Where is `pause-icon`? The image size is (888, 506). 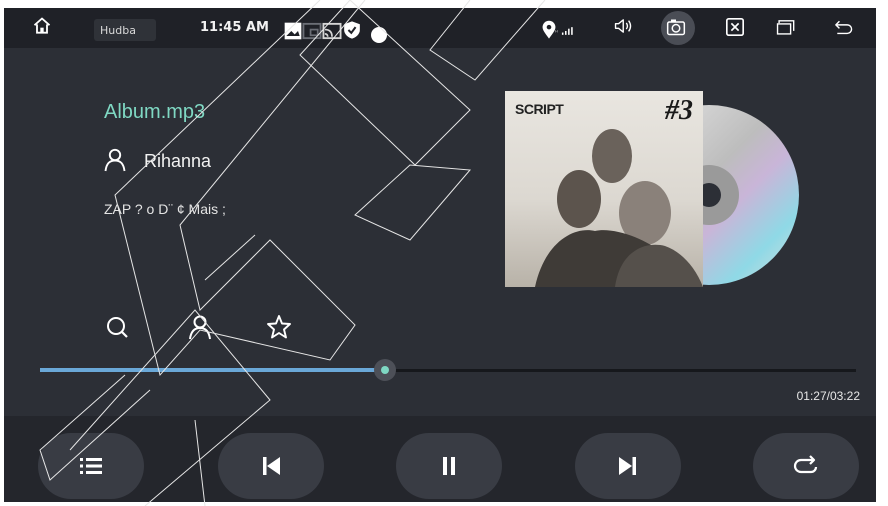 pause-icon is located at coordinates (449, 466).